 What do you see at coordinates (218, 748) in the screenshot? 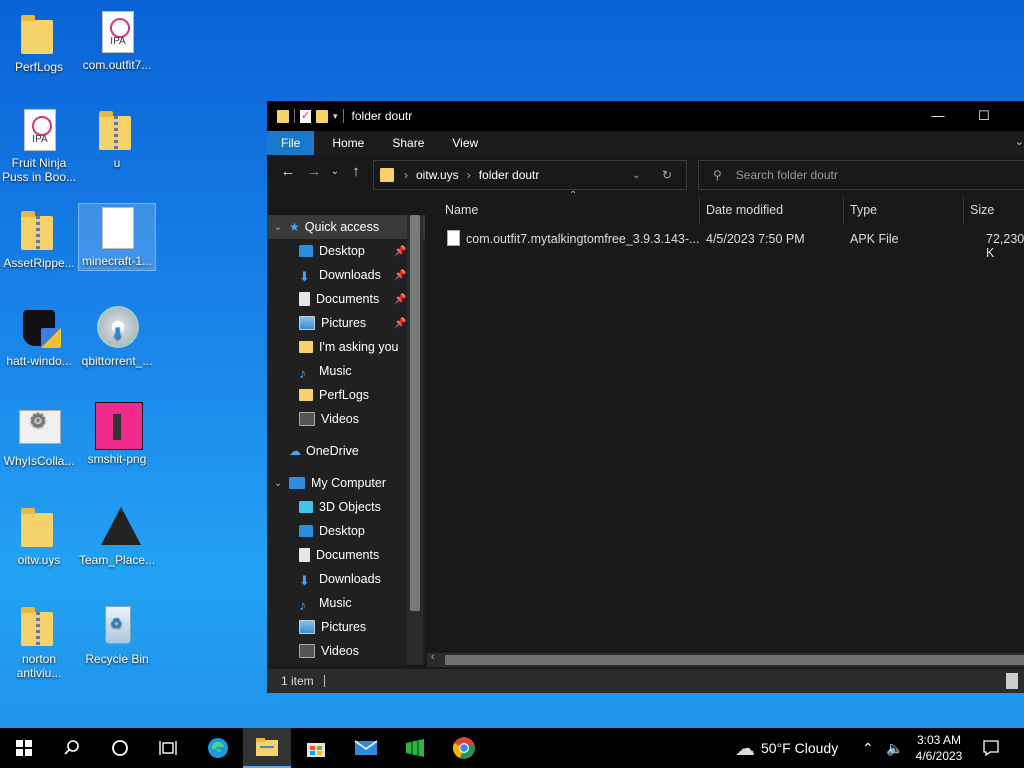
I see `taskbar-edge` at bounding box center [218, 748].